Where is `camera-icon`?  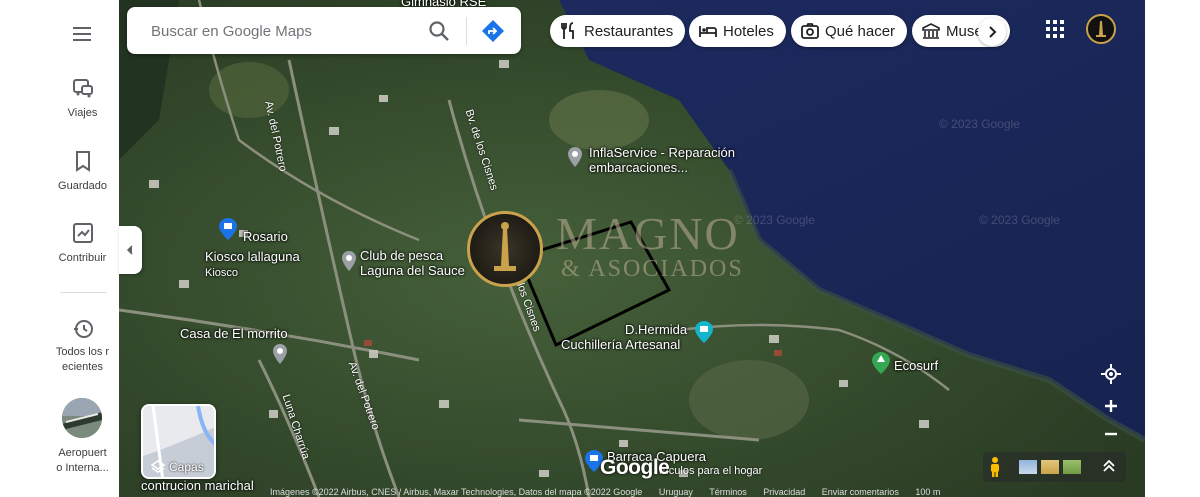 camera-icon is located at coordinates (810, 31).